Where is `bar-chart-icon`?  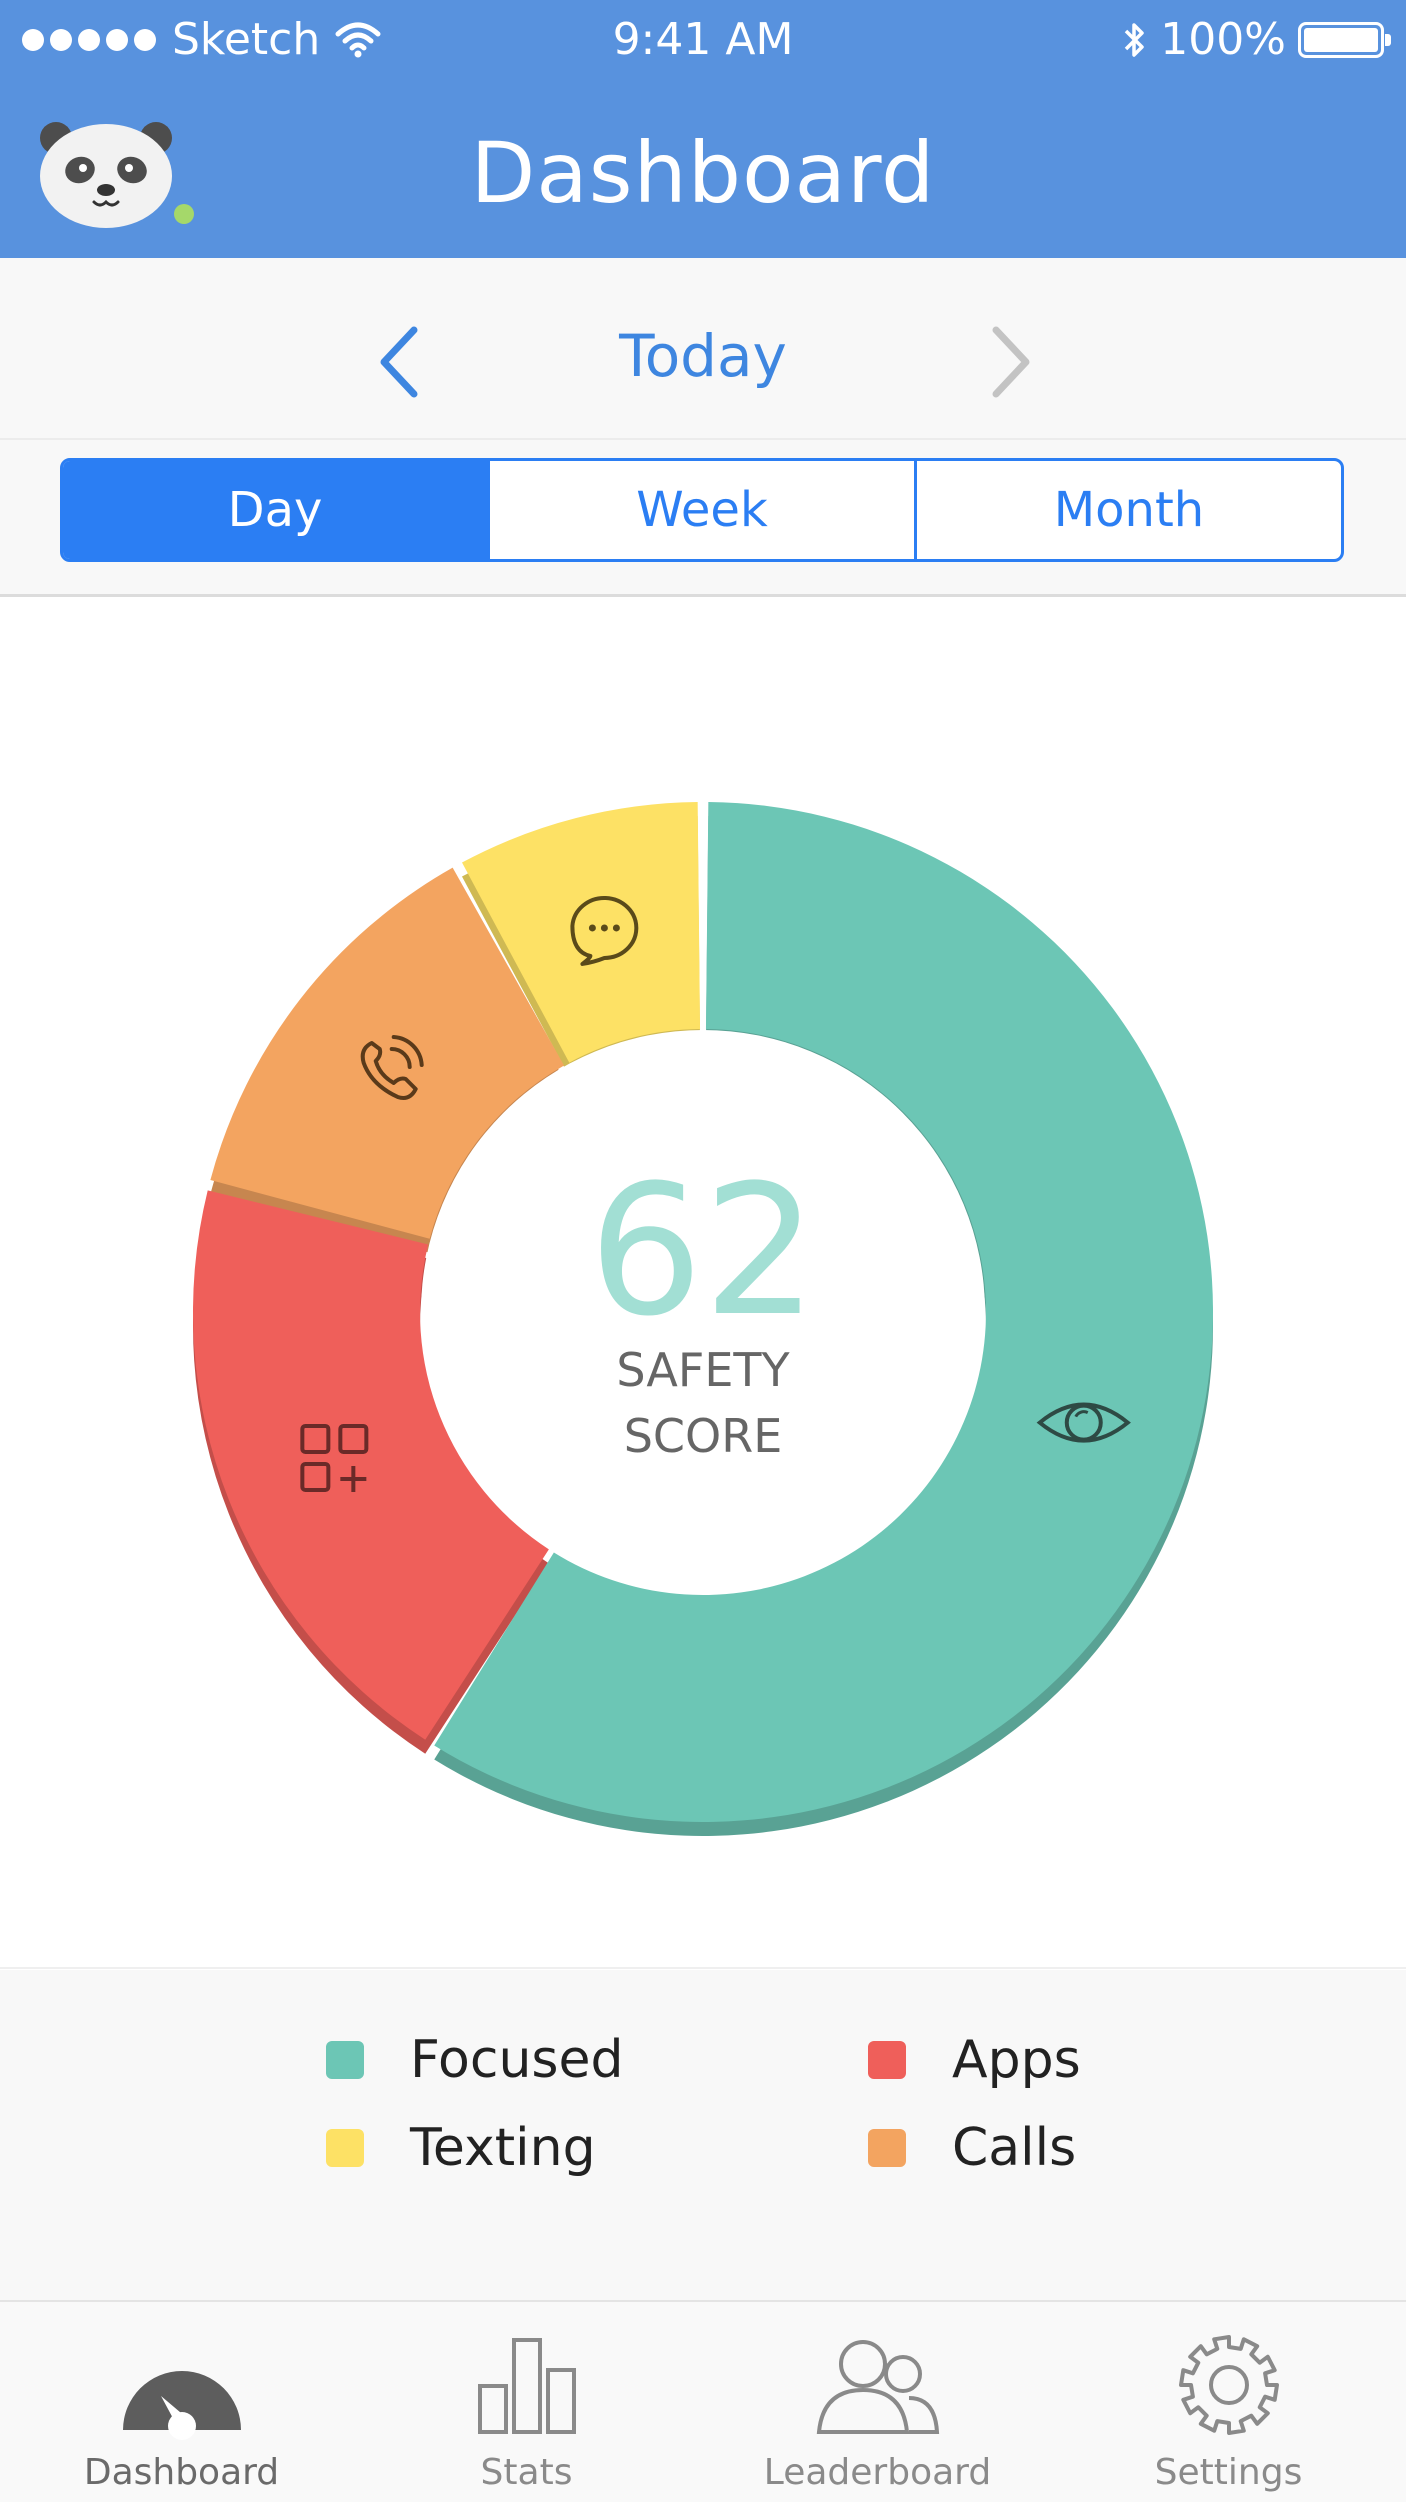 bar-chart-icon is located at coordinates (526, 2386).